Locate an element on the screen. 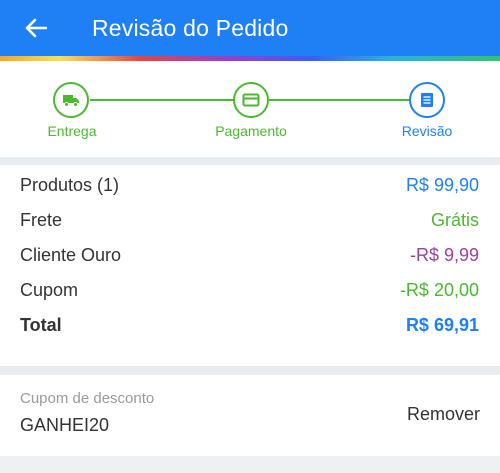 The width and height of the screenshot is (500, 473). card-icon is located at coordinates (251, 100).